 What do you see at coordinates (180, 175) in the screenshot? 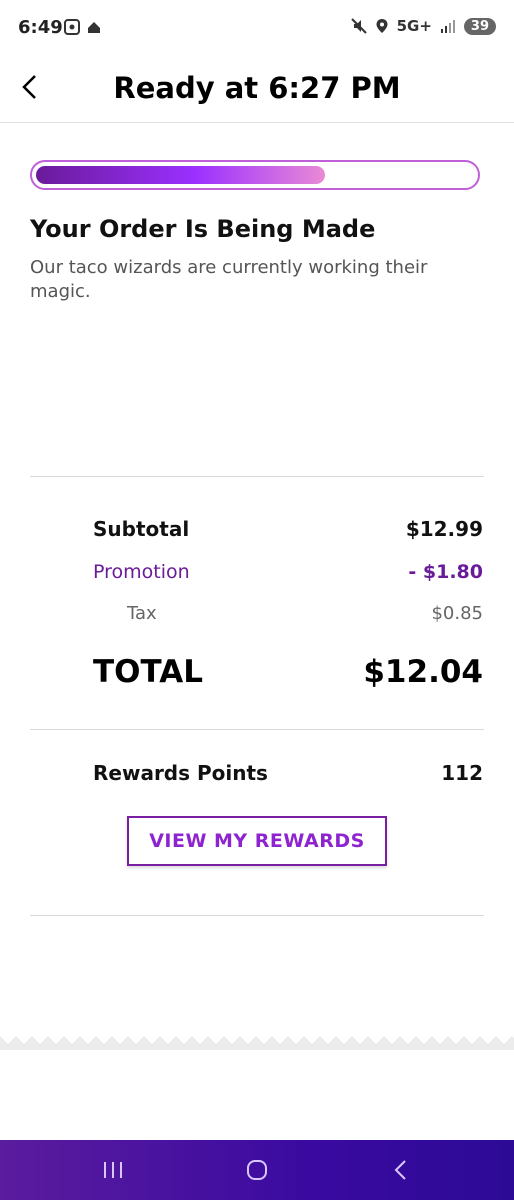
I see `order-progress-fill` at bounding box center [180, 175].